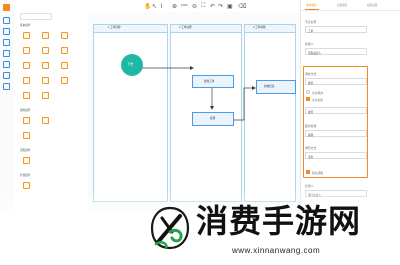  I want to click on node-name-field: 工单, so click(336, 29).